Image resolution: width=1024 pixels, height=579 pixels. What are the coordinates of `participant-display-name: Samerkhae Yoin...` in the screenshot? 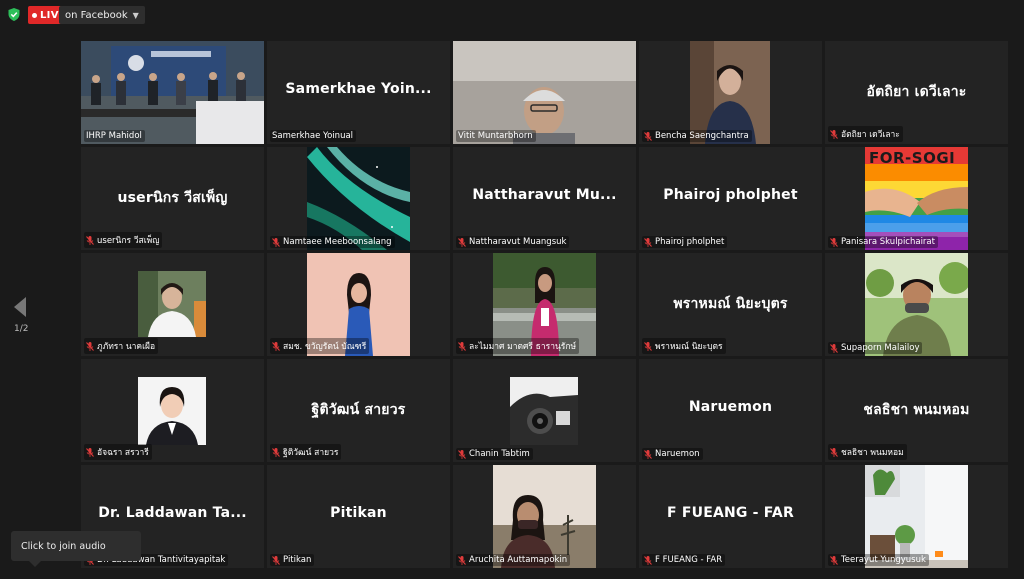 It's located at (358, 89).